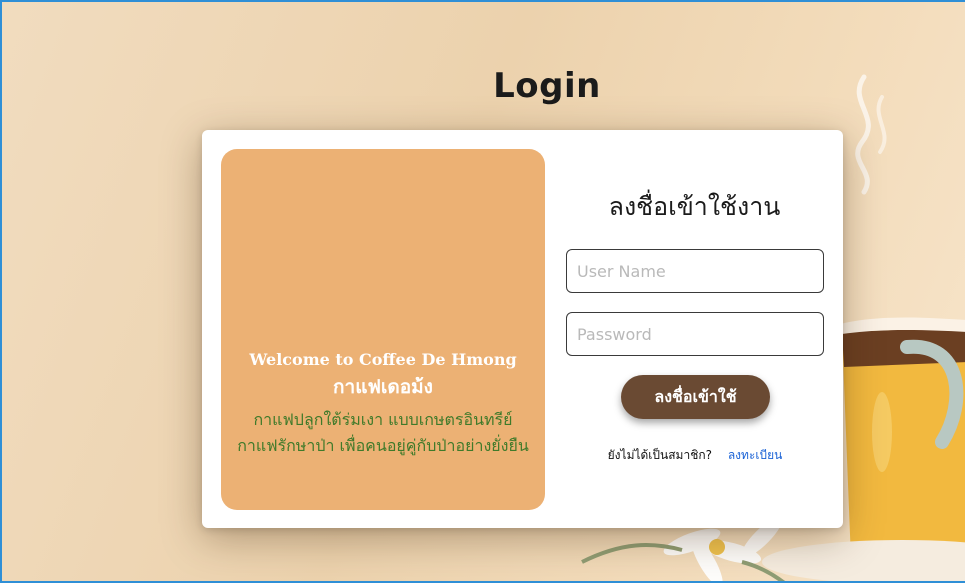 This screenshot has height=583, width=965. What do you see at coordinates (659, 455) in the screenshot?
I see `register-prompt: ยังไม่ได้เป็นสมาชิก?` at bounding box center [659, 455].